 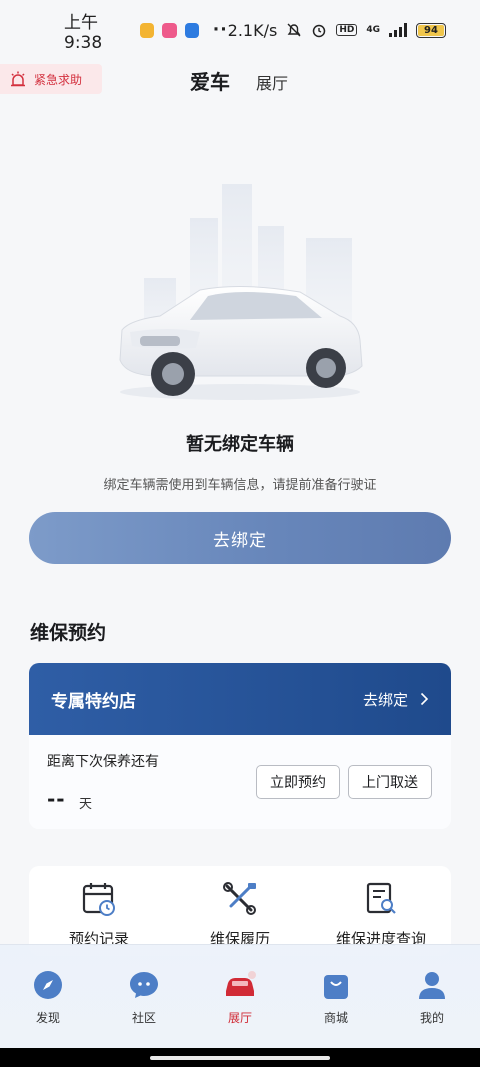 I want to click on tools-icon, so click(x=239, y=898).